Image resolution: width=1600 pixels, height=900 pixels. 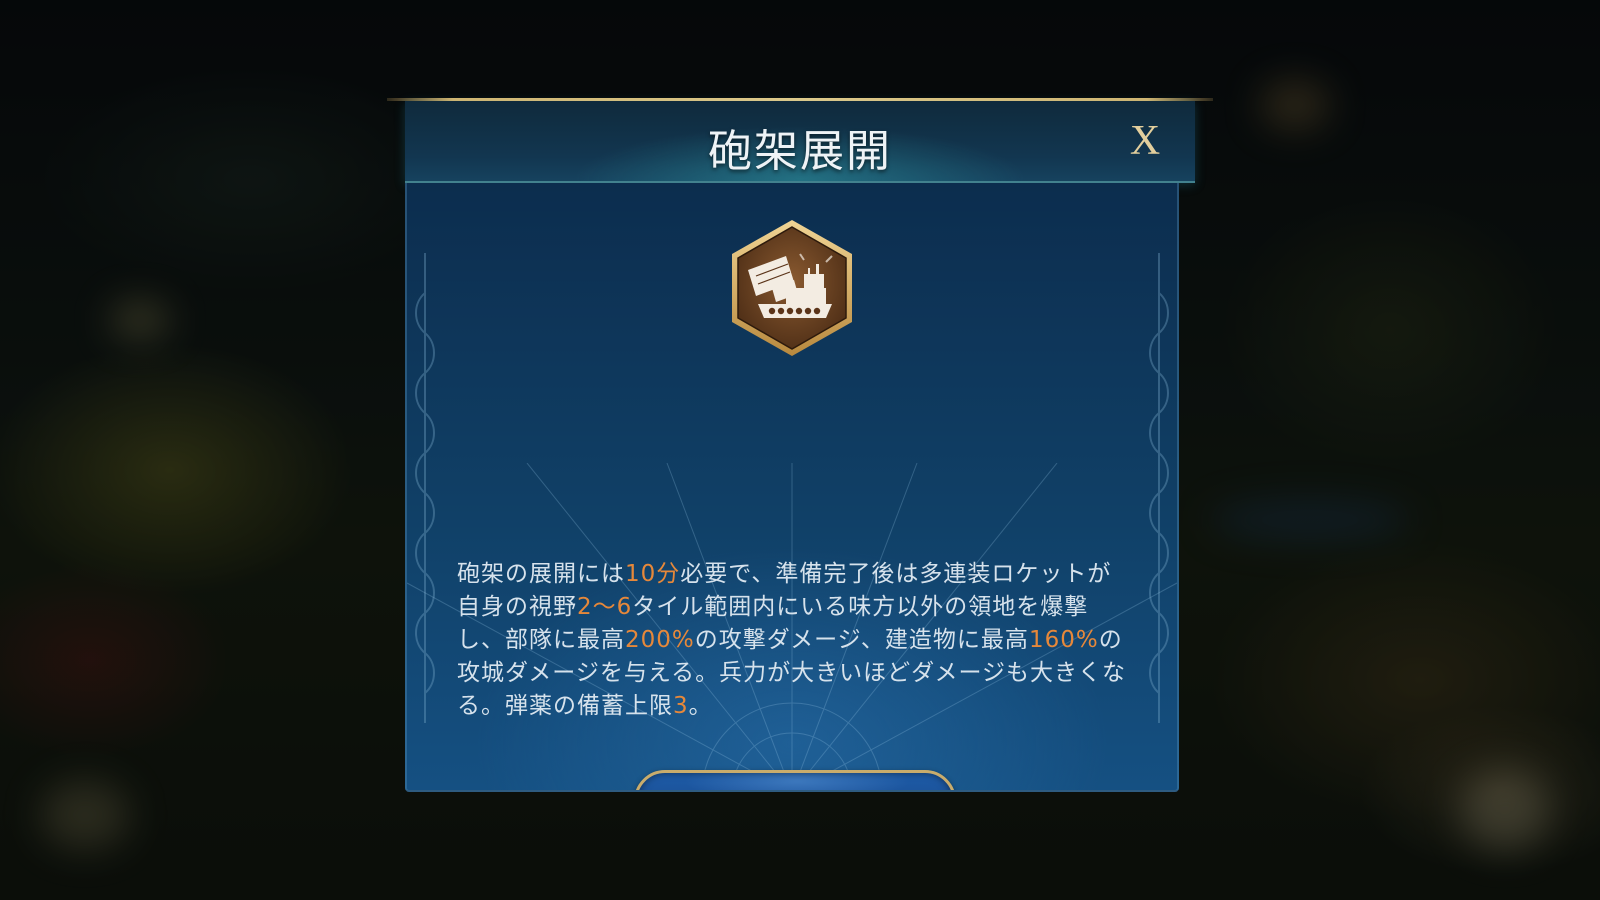 I want to click on highlighted-value: 160%, so click(x=1063, y=640).